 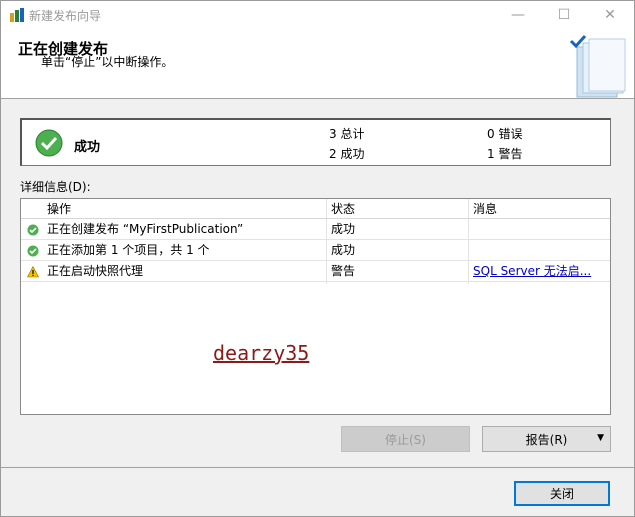 I want to click on row-action: 正在创建发布 “MyFirstPublication”, so click(x=145, y=229).